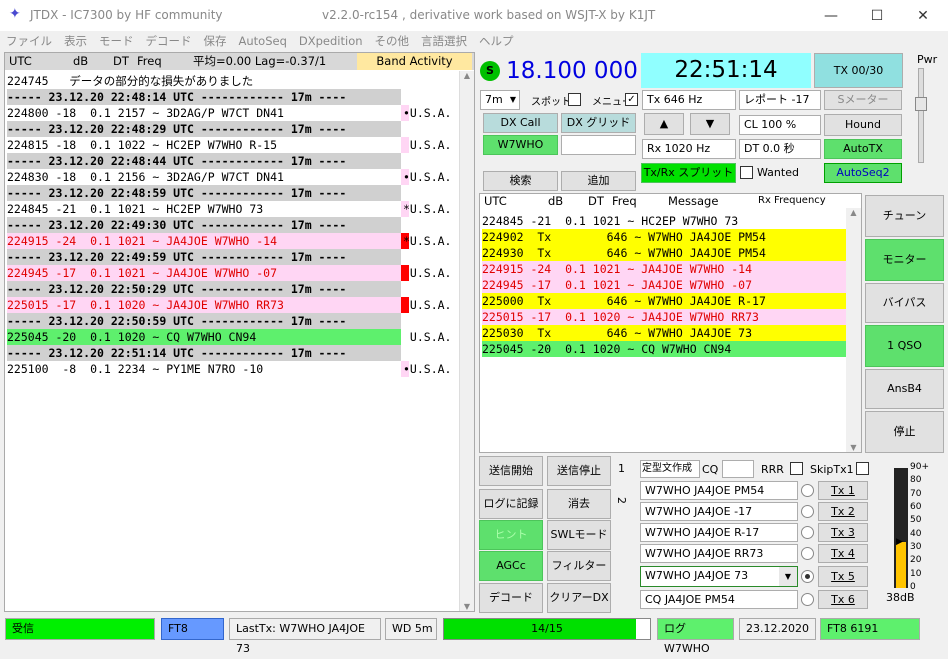  I want to click on band-select: 7m ▼, so click(500, 100).